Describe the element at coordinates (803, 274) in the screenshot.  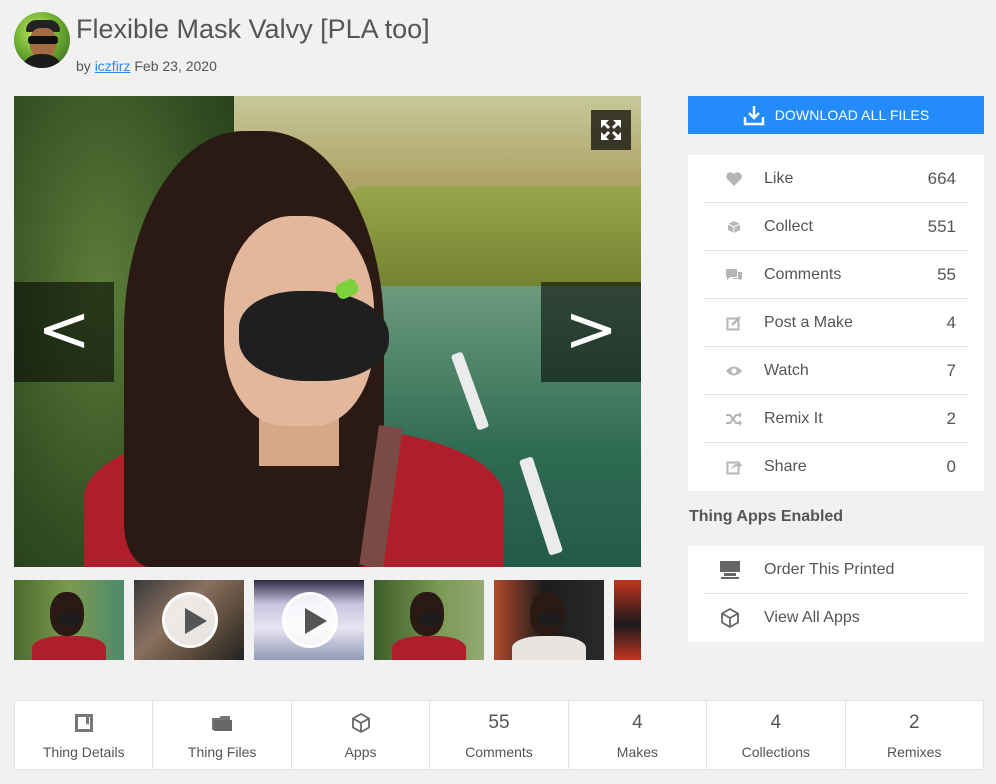
I see `stat-label: Comments` at that location.